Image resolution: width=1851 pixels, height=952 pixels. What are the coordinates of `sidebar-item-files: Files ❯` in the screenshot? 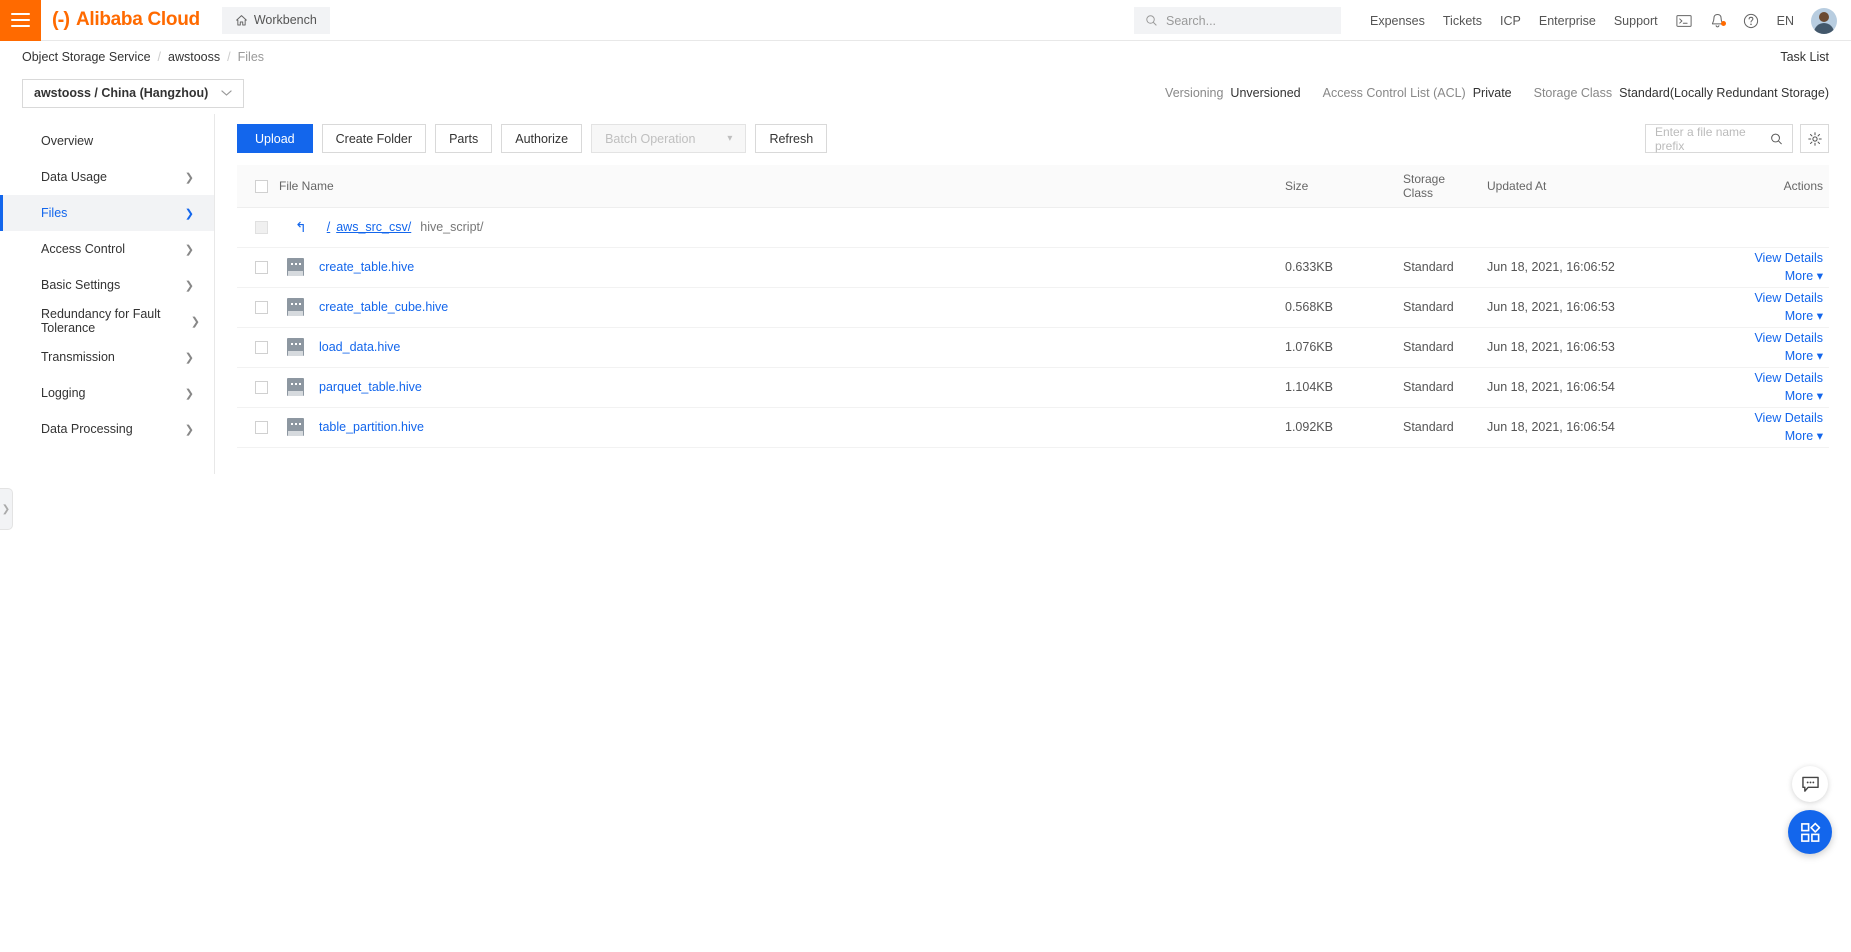 It's located at (107, 213).